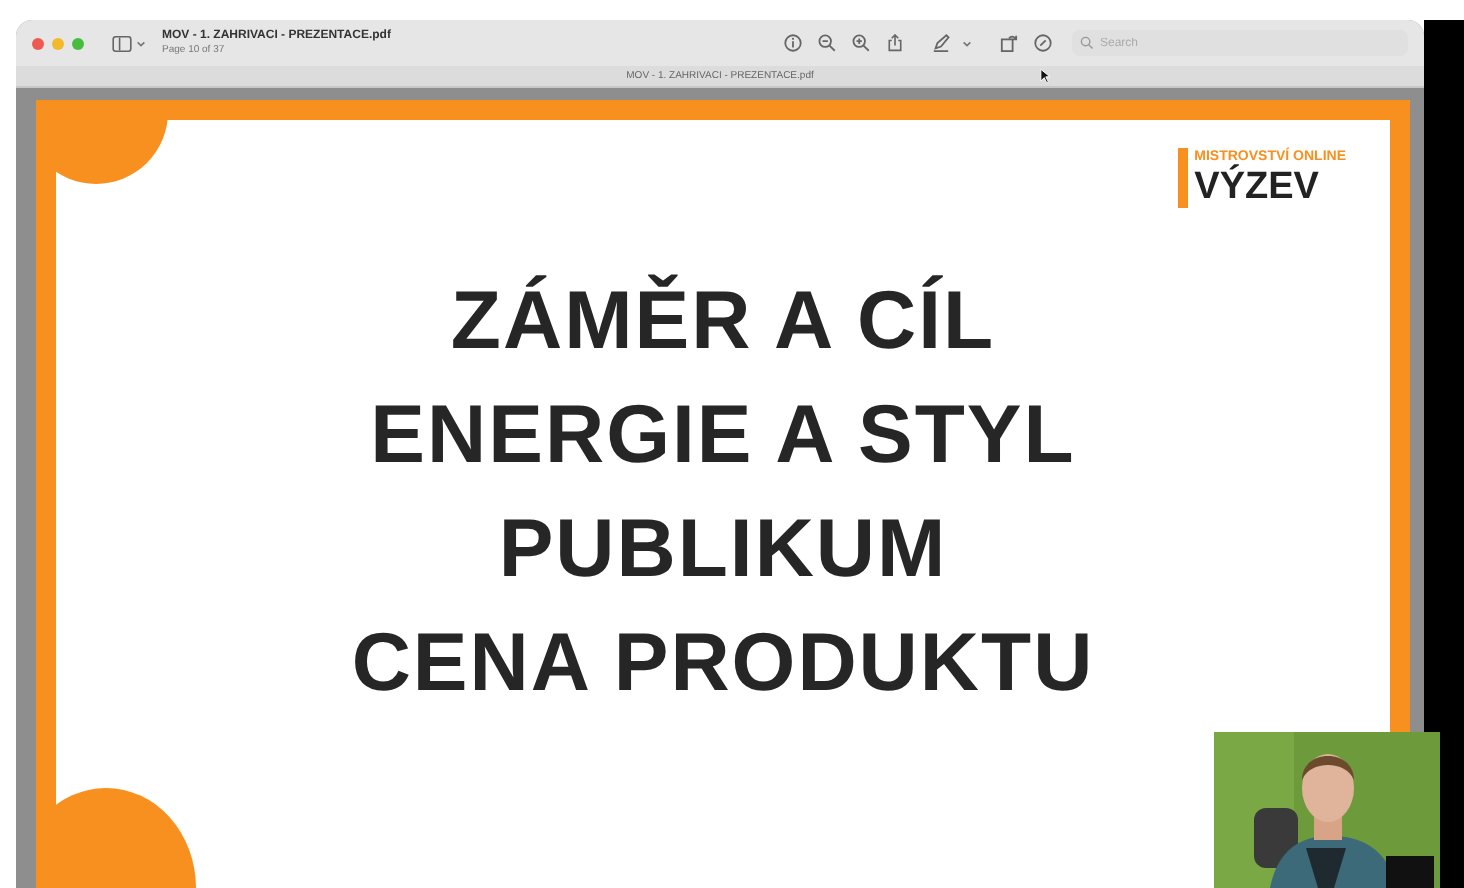 Image resolution: width=1464 pixels, height=888 pixels. I want to click on zoom-in-icon, so click(861, 43).